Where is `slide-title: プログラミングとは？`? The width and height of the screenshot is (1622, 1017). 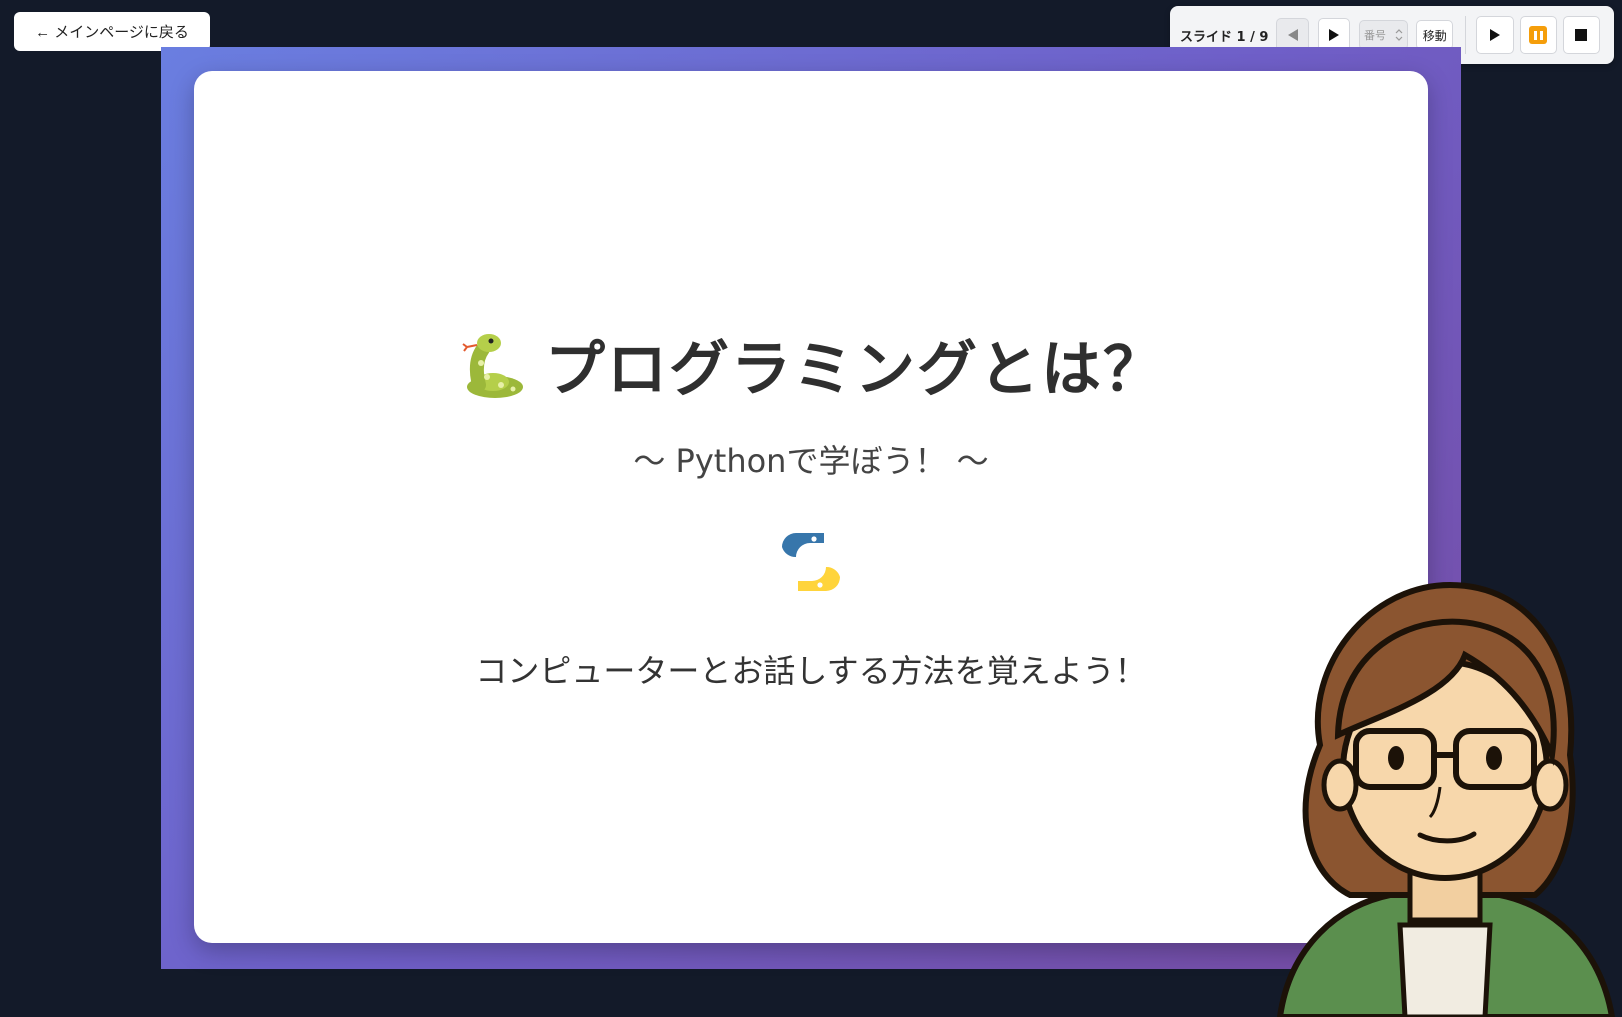 slide-title: プログラミングとは？ is located at coordinates (855, 370).